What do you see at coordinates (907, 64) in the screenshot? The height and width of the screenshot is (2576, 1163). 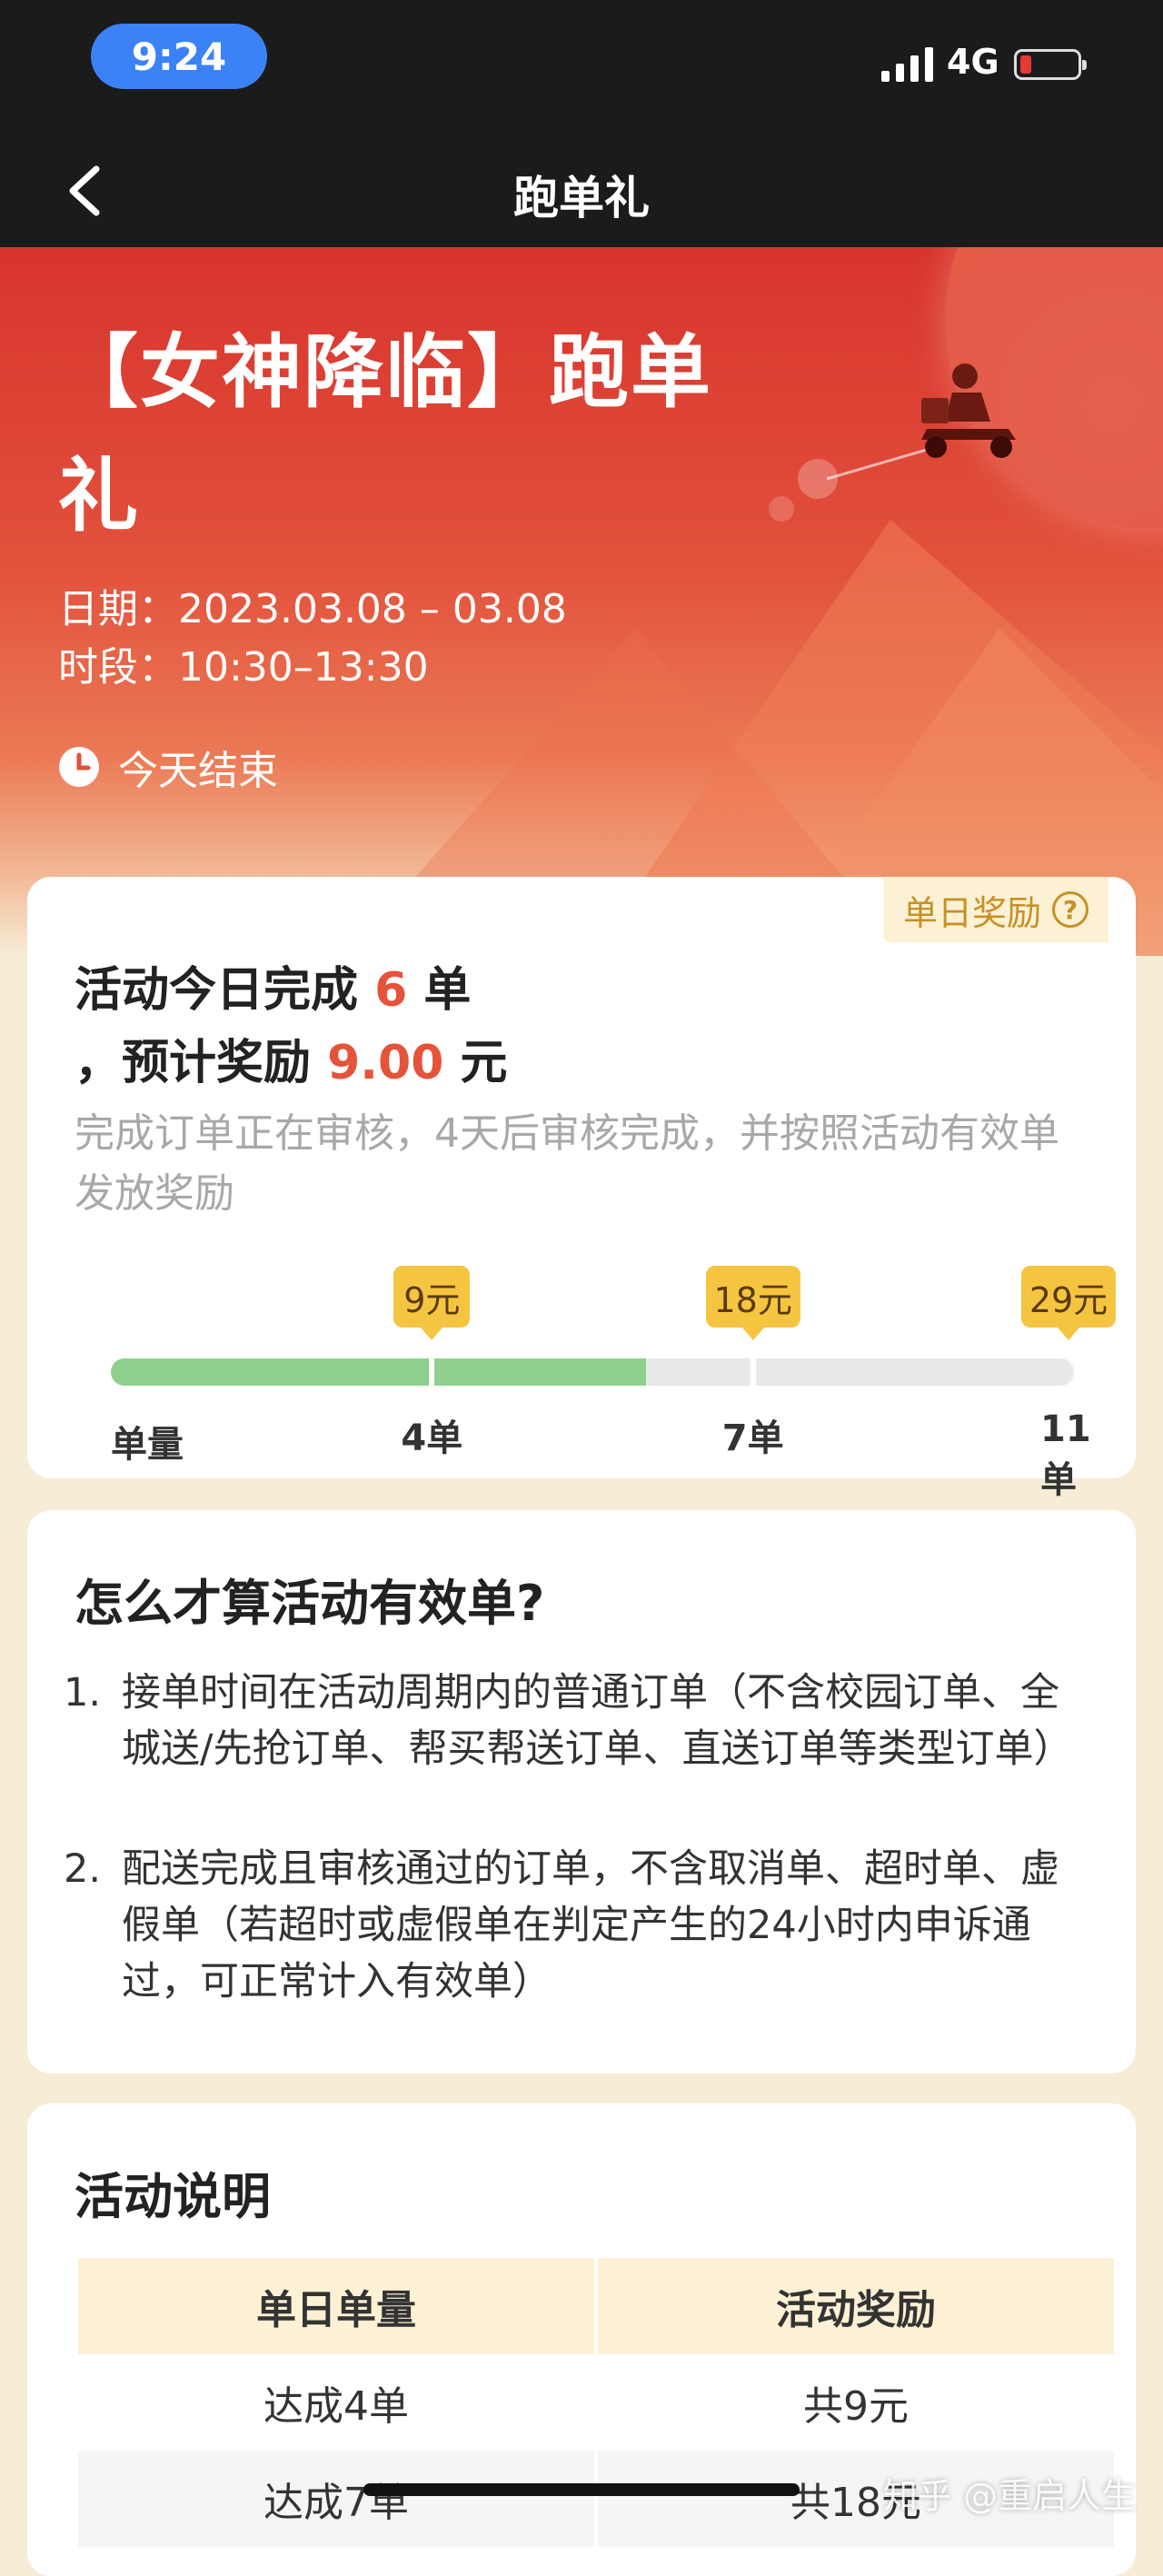 I see `signal-icon` at bounding box center [907, 64].